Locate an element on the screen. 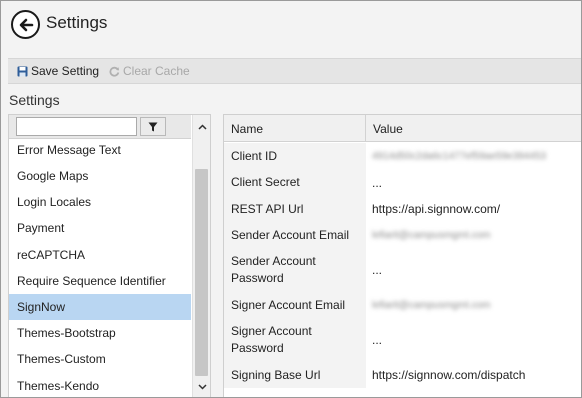  row-name: Signer Account Password is located at coordinates (295, 340).